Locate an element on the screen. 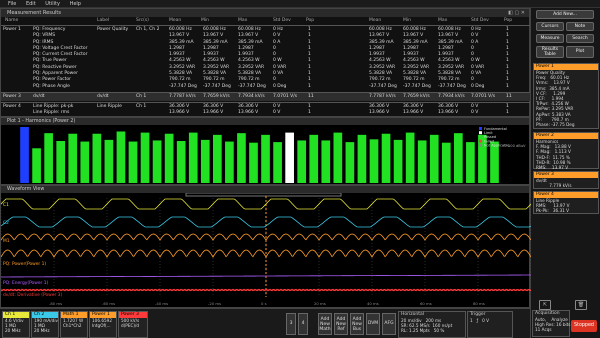 The image size is (600, 338). col-max-2: Max is located at coordinates (442, 20).